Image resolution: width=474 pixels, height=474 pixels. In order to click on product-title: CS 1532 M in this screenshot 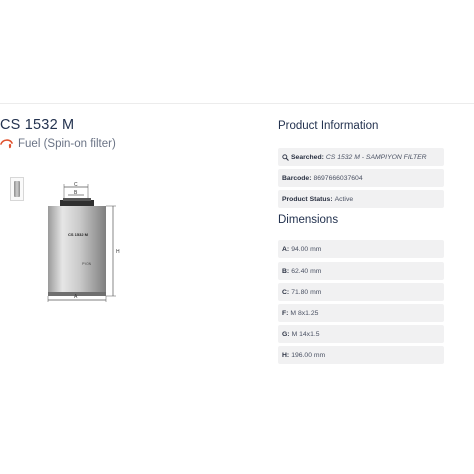, I will do `click(37, 125)`.